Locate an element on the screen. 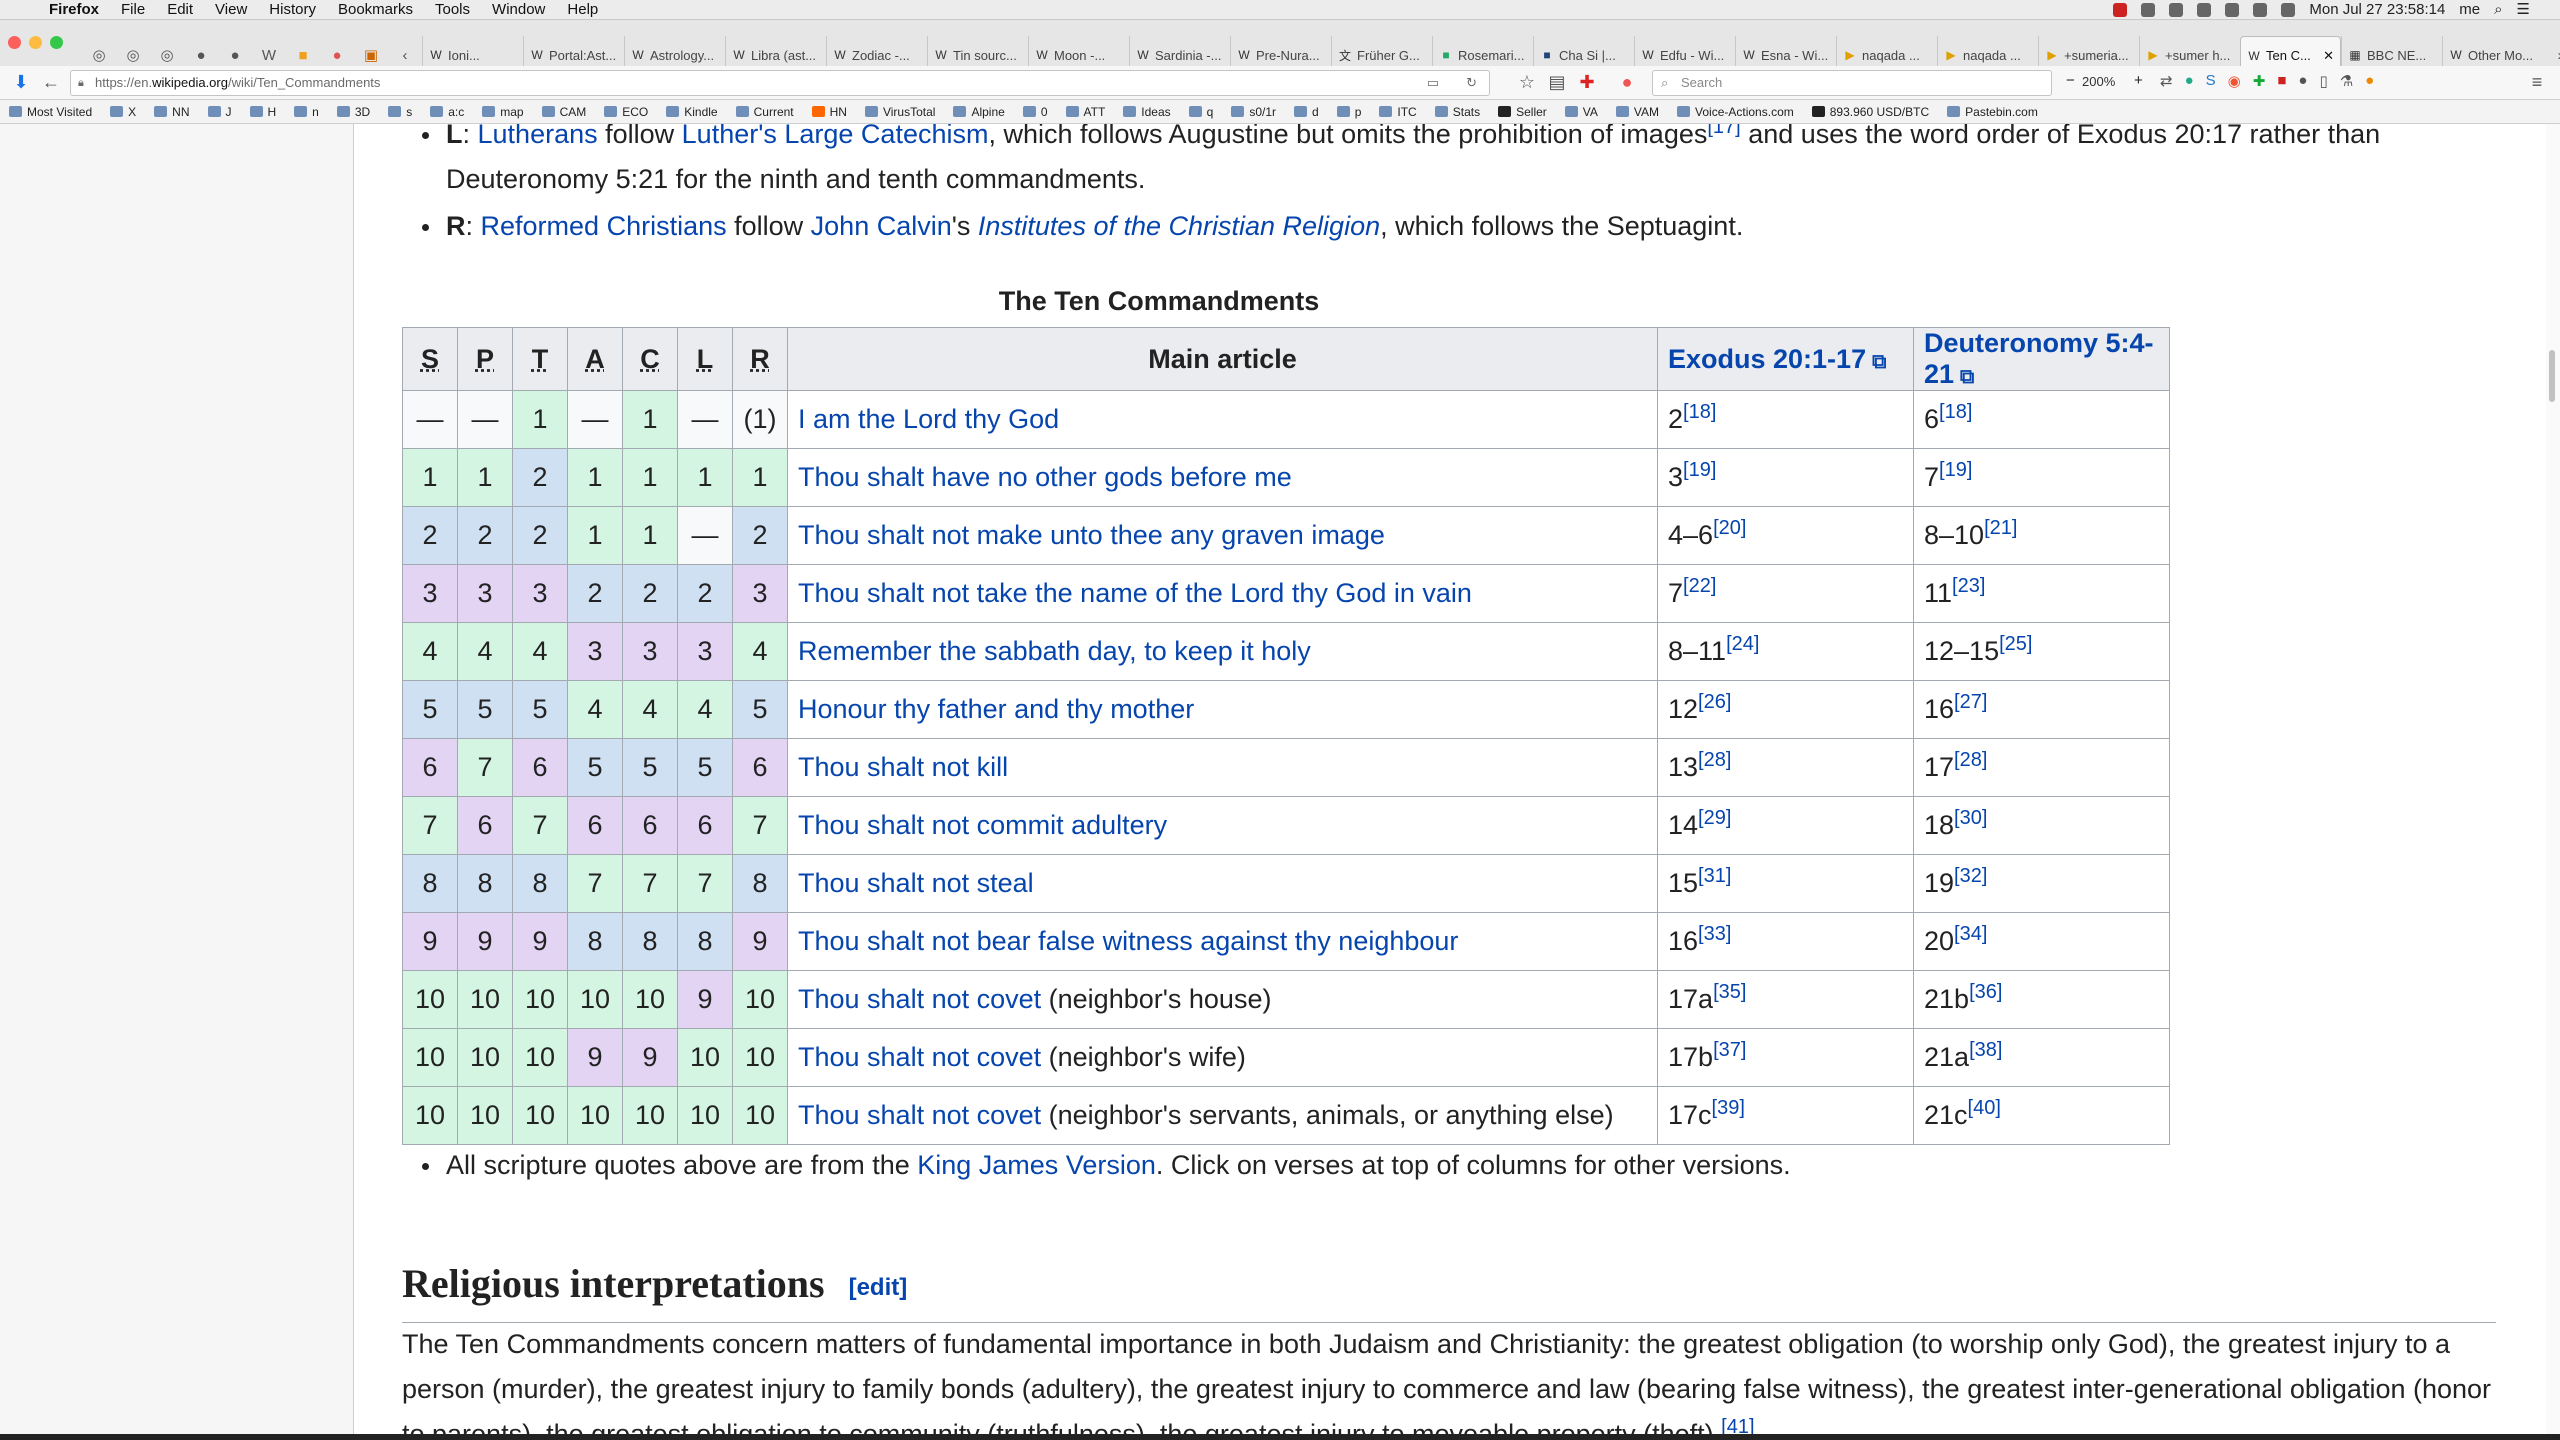 This screenshot has height=1440, width=2560. bookmark-item: Most Visited is located at coordinates (50, 112).